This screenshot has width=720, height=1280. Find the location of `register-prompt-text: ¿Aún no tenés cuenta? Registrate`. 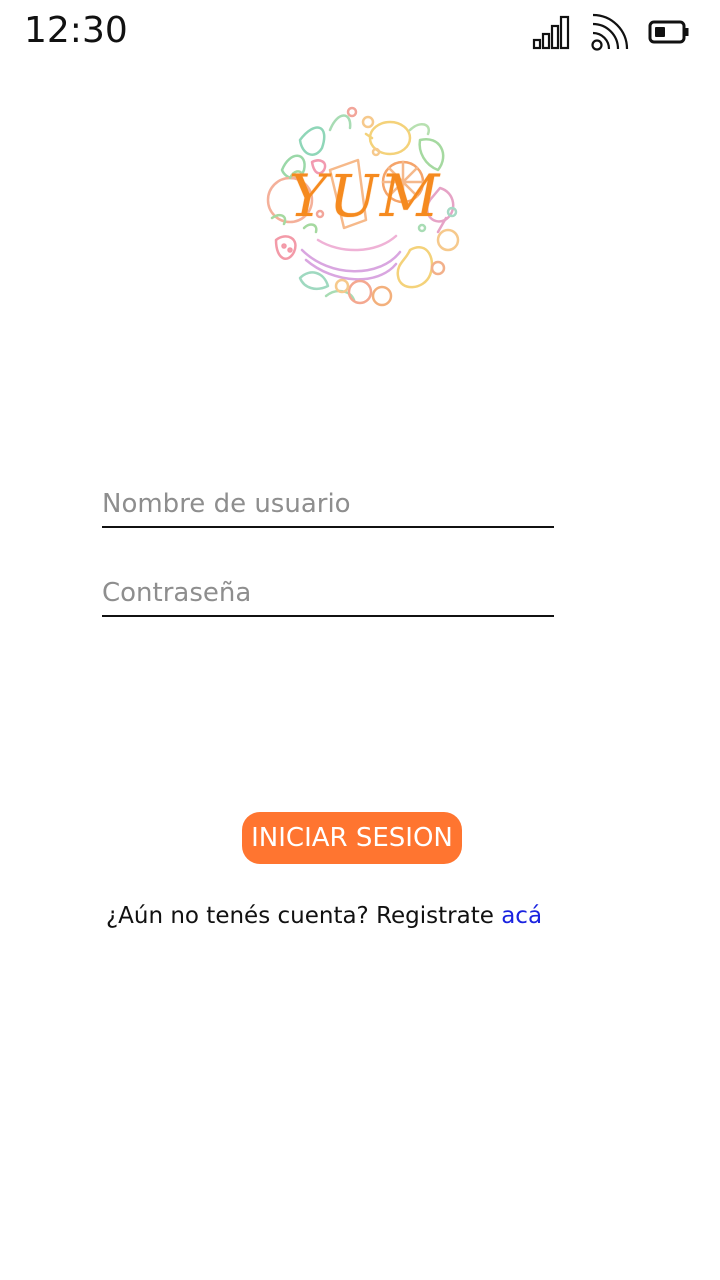

register-prompt-text: ¿Aún no tenés cuenta? Registrate is located at coordinates (303, 916).